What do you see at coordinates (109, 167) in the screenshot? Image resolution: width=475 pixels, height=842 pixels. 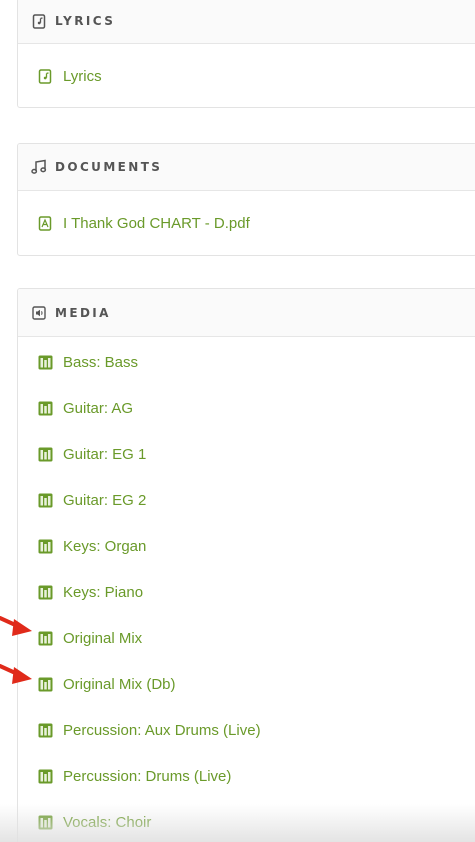 I see `documents-title: DOCUMENTS` at bounding box center [109, 167].